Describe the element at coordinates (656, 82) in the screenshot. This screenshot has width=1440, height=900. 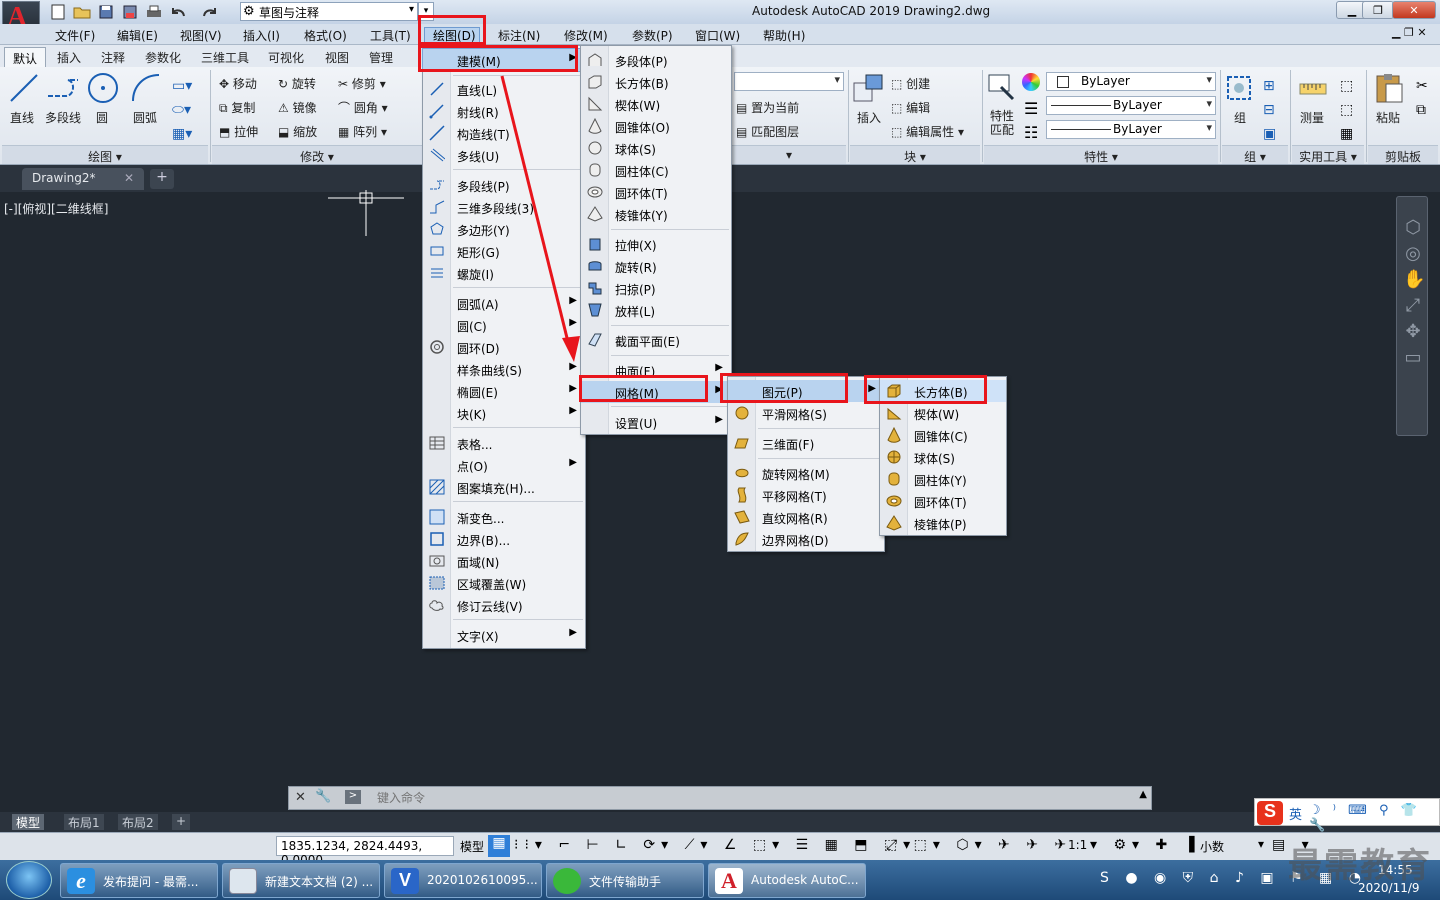
I see `menu-item-box: 长方体(B)` at that location.